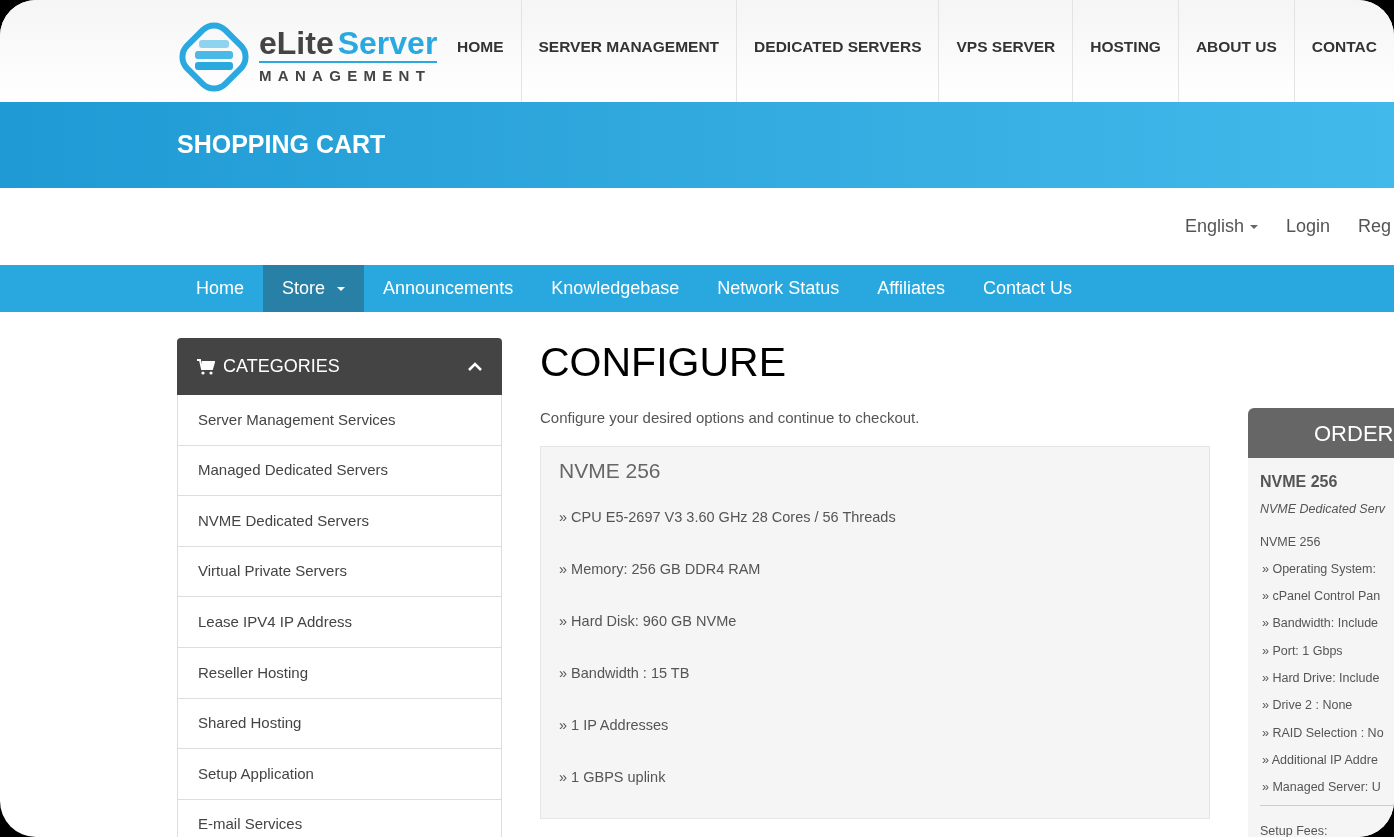 This screenshot has width=1394, height=837. Describe the element at coordinates (339, 521) in the screenshot. I see `category-item: NVME Dedicated Servers` at that location.